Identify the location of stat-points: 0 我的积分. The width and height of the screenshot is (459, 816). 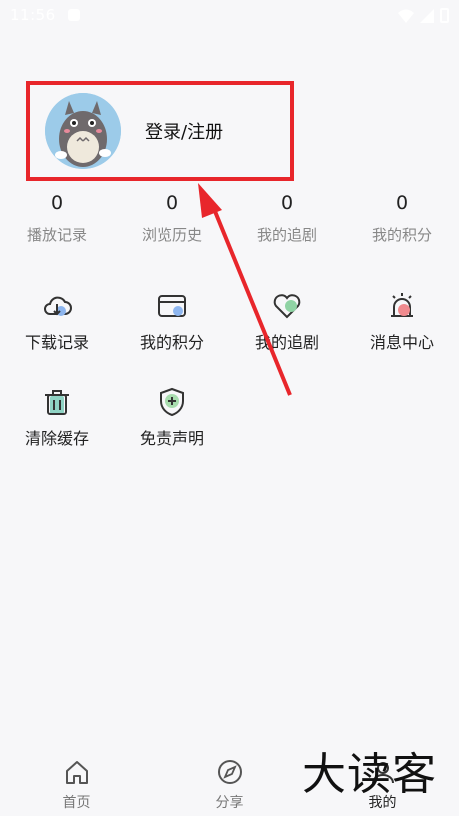
(402, 217).